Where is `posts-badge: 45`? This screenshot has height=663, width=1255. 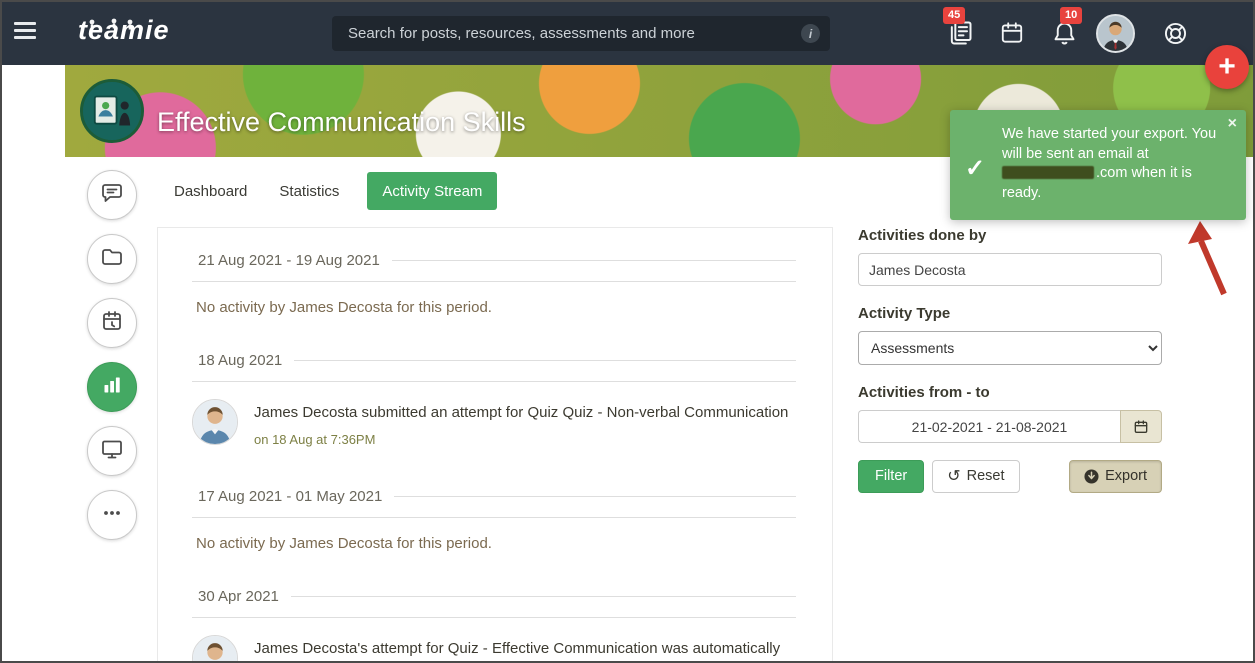
posts-badge: 45 is located at coordinates (954, 15).